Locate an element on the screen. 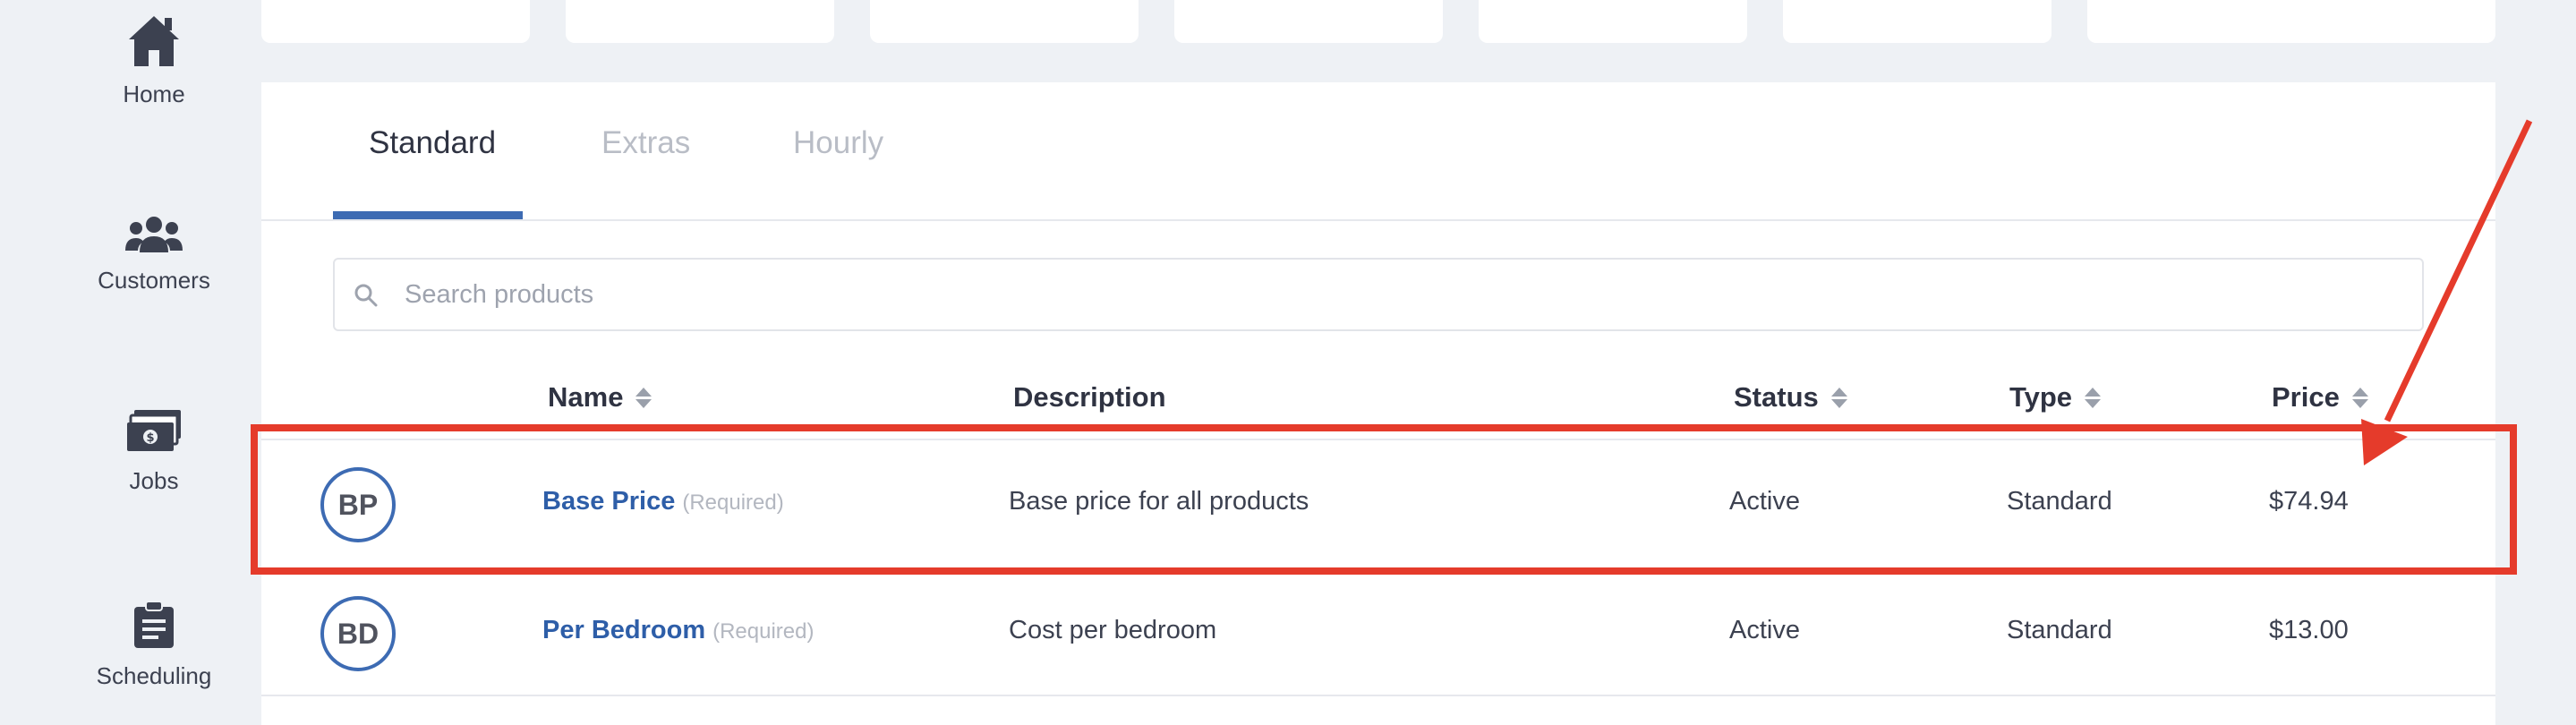 The width and height of the screenshot is (2576, 725). column-header-status: Status is located at coordinates (1790, 397).